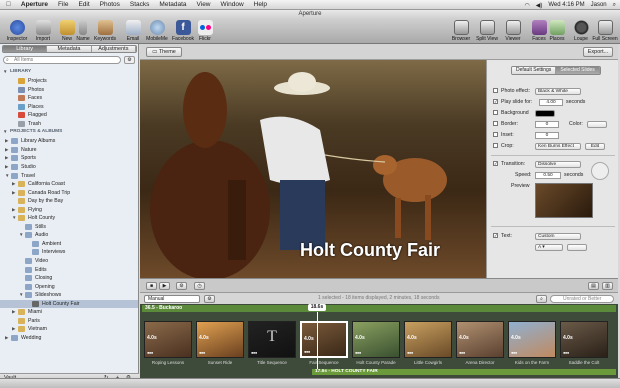 This screenshot has height=388, width=620. Describe the element at coordinates (69, 270) in the screenshot. I see `tree-item: Edits` at that location.